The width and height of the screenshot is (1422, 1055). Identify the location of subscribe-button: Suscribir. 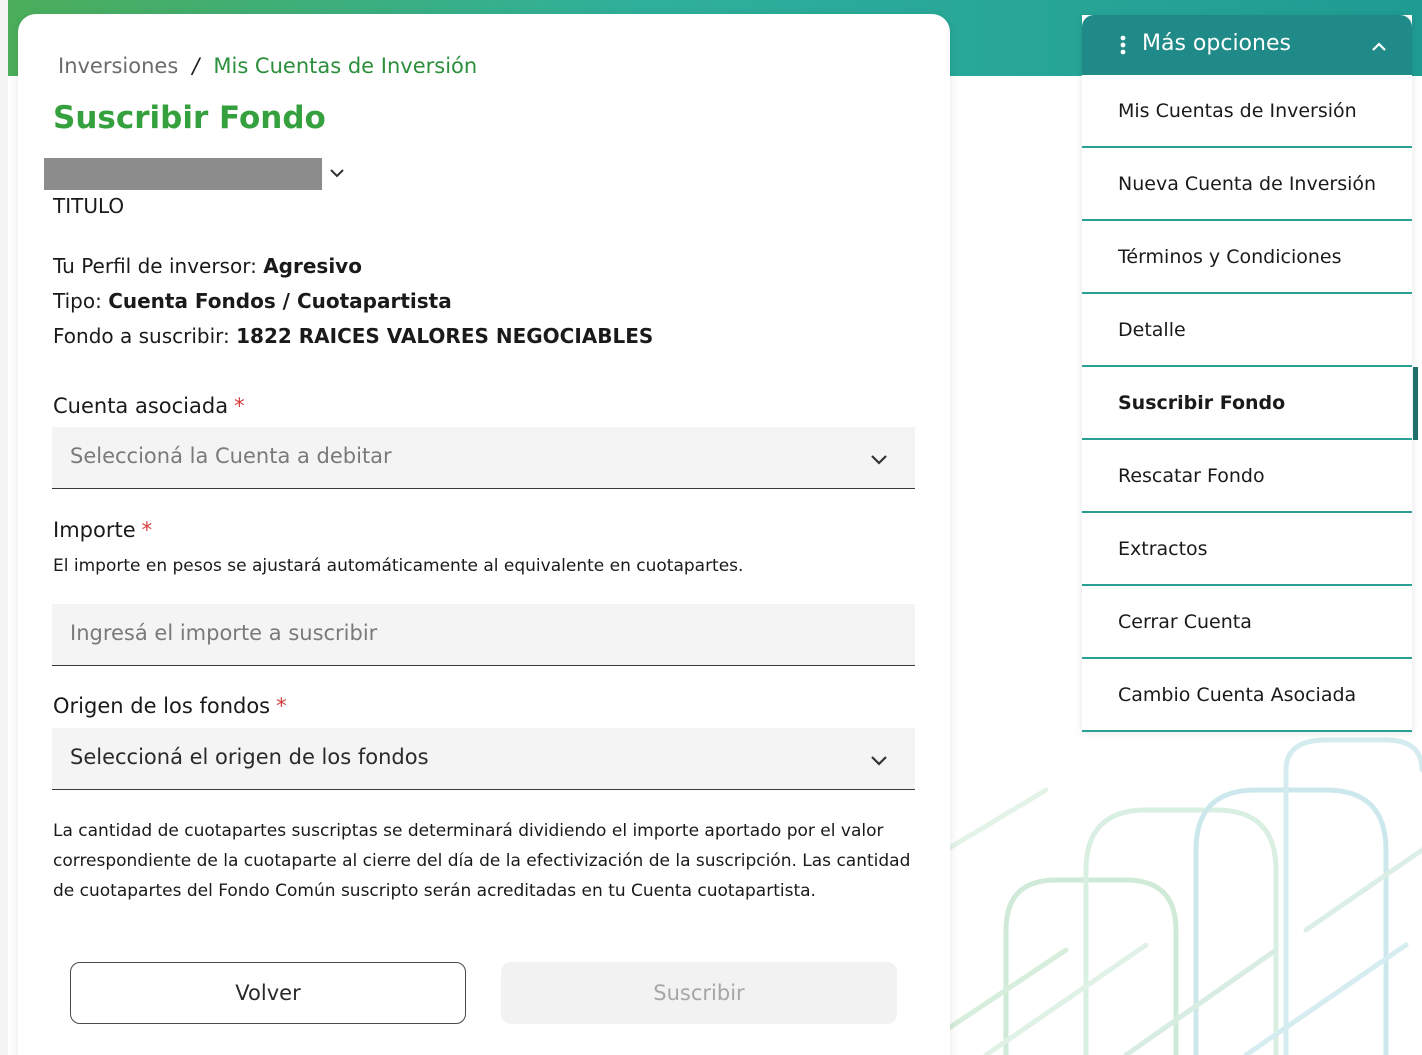
(699, 993).